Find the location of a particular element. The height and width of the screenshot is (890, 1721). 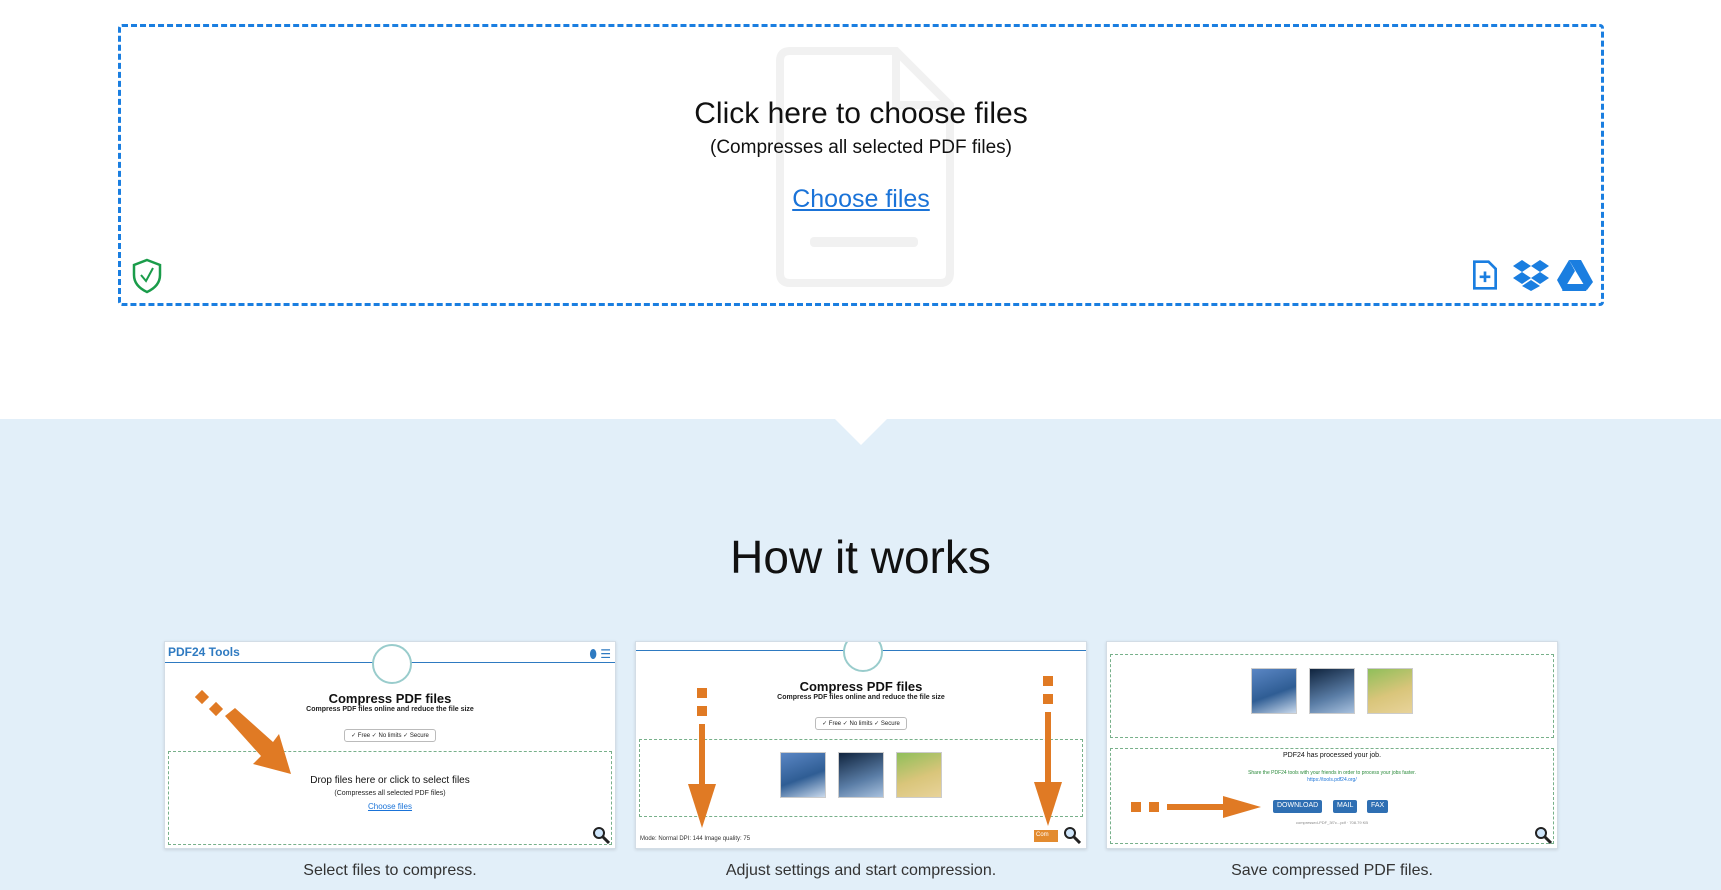

step-caption: Adjust settings and start compression. is located at coordinates (861, 870).